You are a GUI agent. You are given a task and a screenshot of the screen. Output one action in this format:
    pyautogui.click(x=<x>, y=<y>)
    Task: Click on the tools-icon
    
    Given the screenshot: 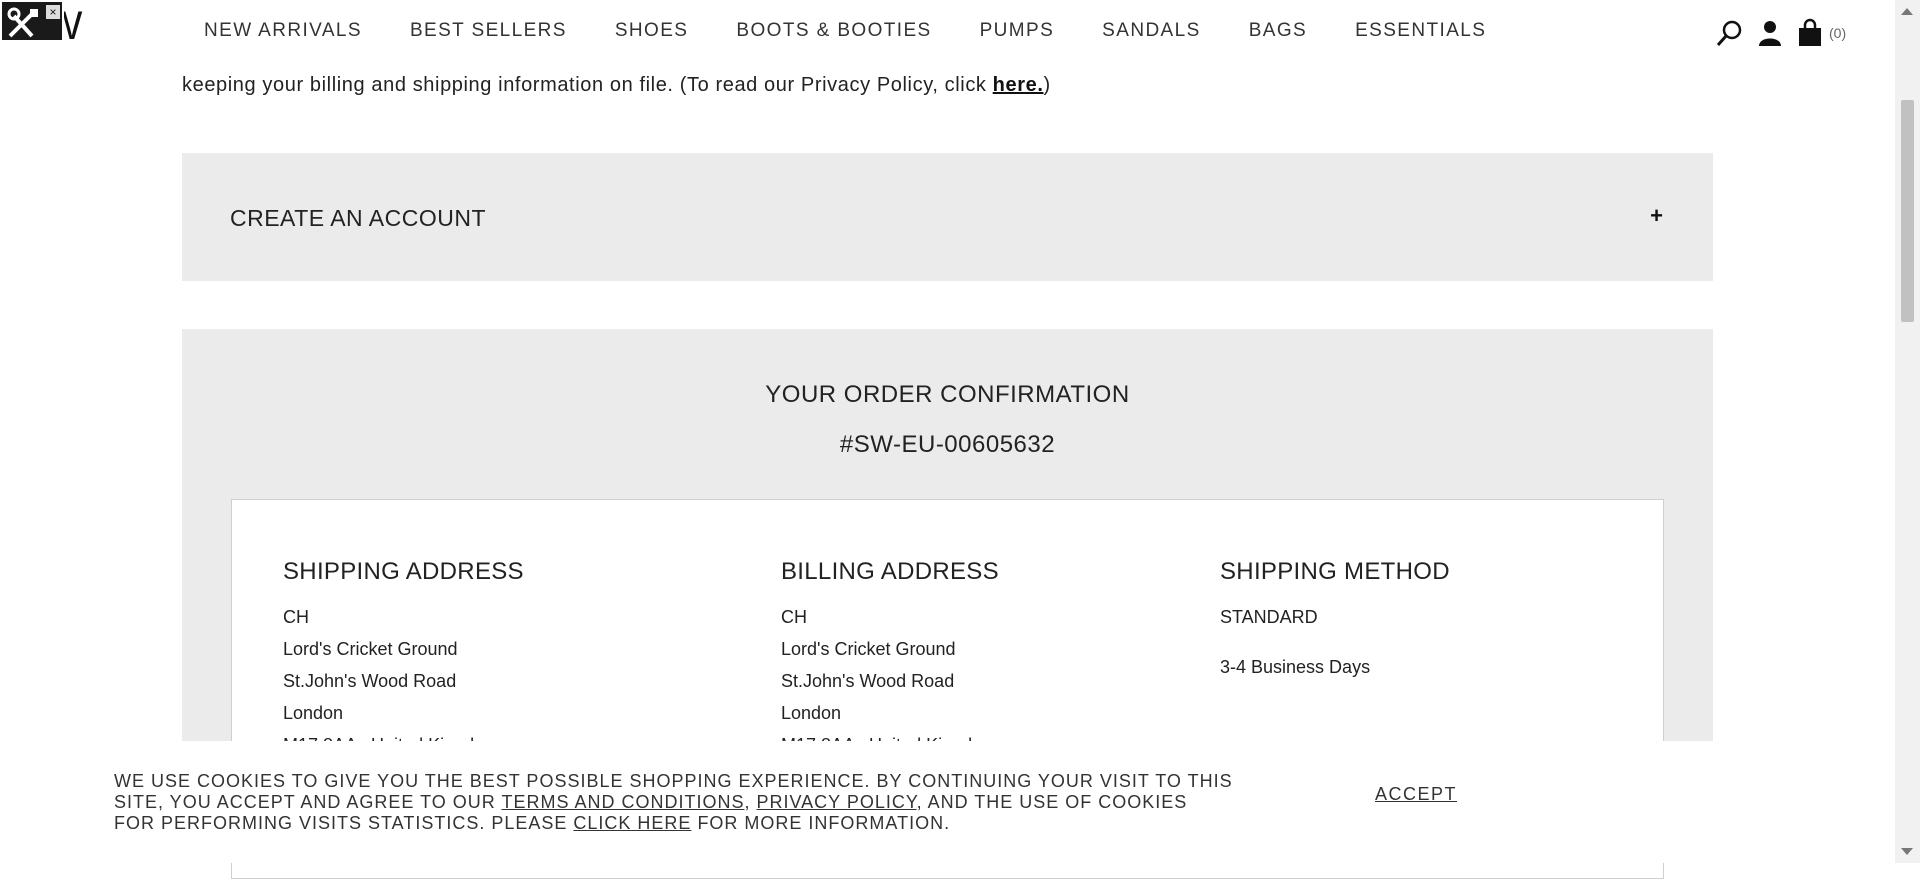 What is the action you would take?
    pyautogui.click(x=22, y=22)
    